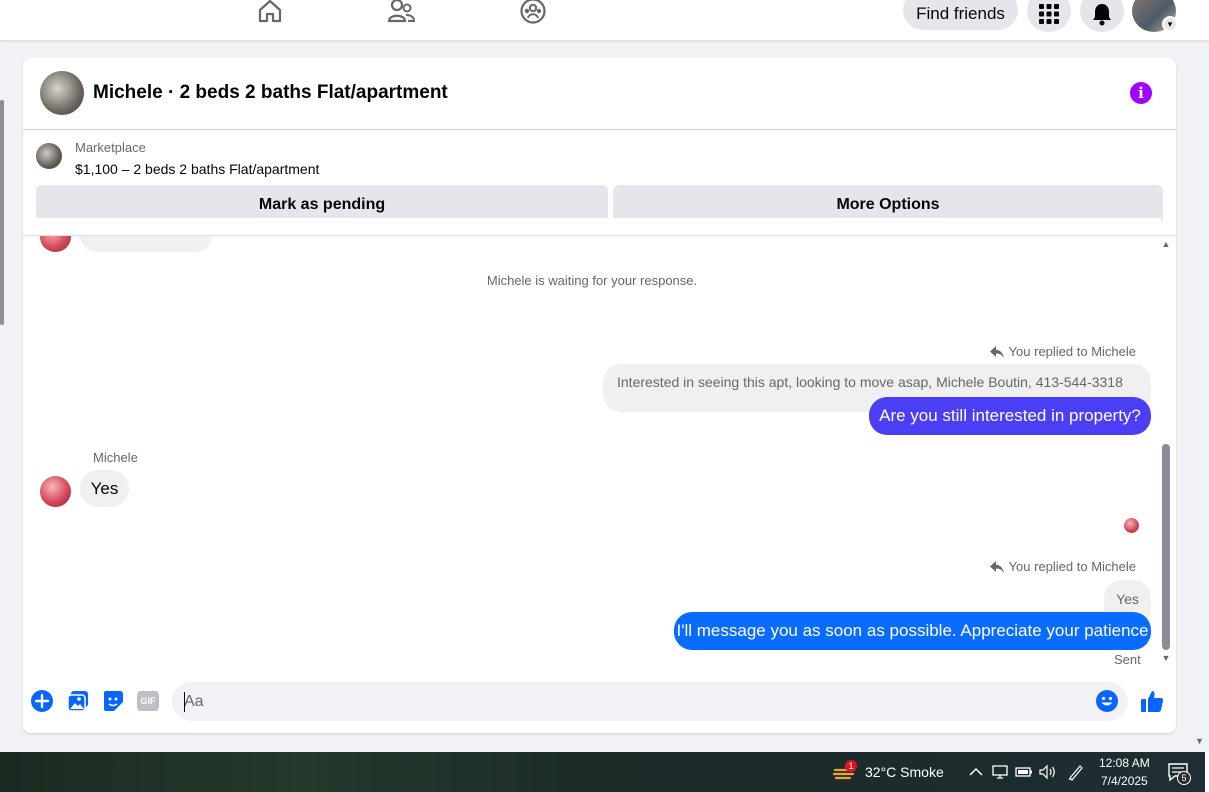 This screenshot has height=792, width=1209. Describe the element at coordinates (184, 702) in the screenshot. I see `text-caret` at that location.